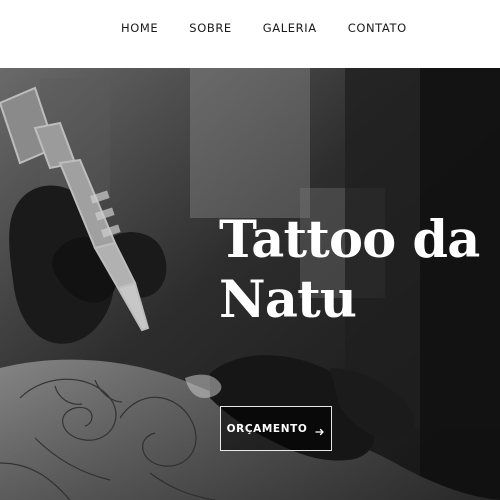  Describe the element at coordinates (139, 29) in the screenshot. I see `nav-home-link: HOME` at that location.